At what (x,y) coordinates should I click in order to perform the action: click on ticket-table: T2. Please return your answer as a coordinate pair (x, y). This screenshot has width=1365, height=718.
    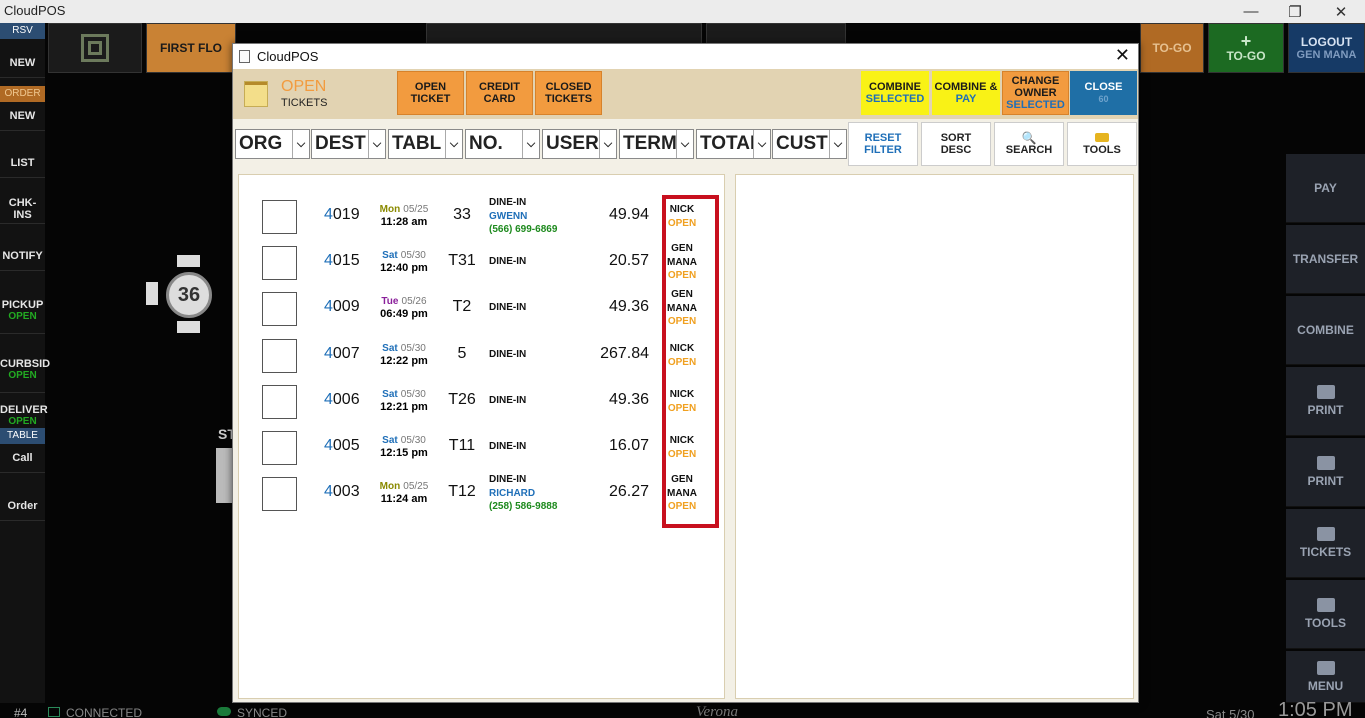
    Looking at the image, I should click on (462, 306).